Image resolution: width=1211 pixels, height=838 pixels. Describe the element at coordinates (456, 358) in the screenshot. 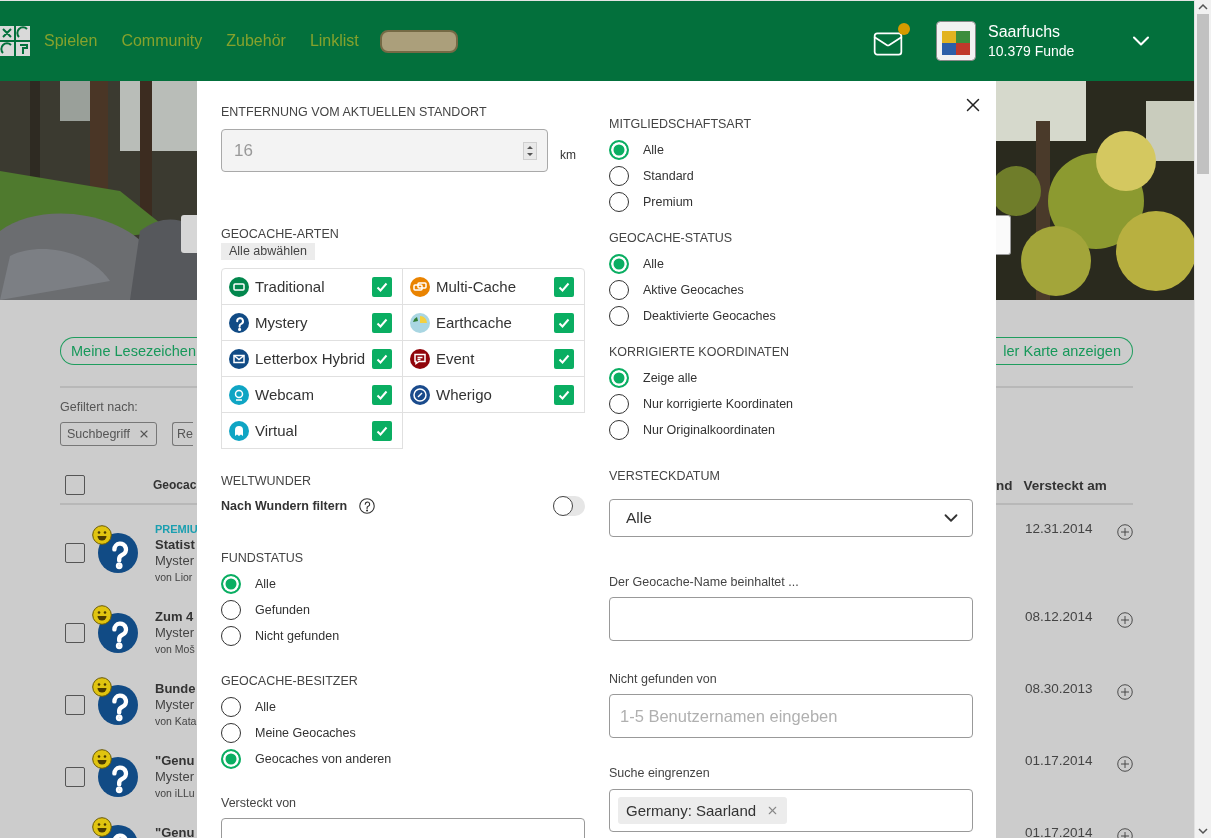

I see `cache-type-label: Event` at that location.